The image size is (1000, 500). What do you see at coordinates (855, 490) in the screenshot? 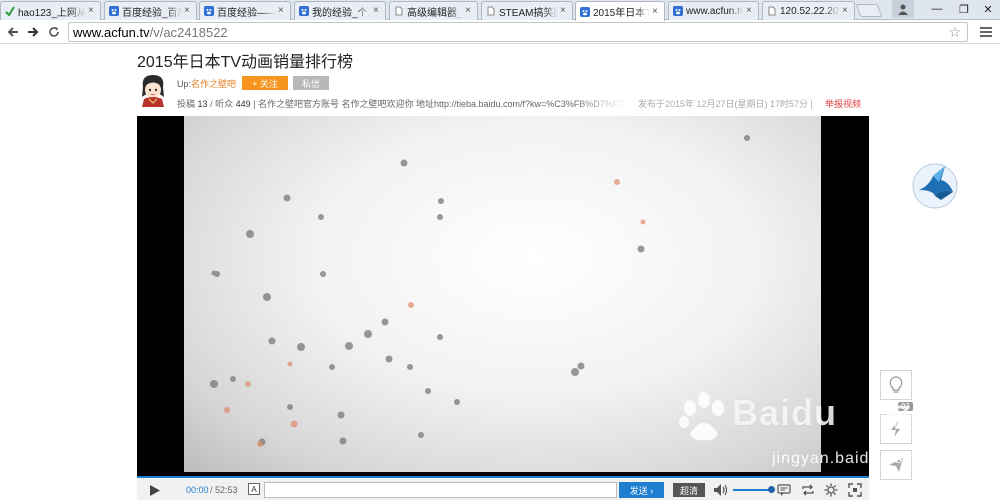
I see `fullscreen-icon` at bounding box center [855, 490].